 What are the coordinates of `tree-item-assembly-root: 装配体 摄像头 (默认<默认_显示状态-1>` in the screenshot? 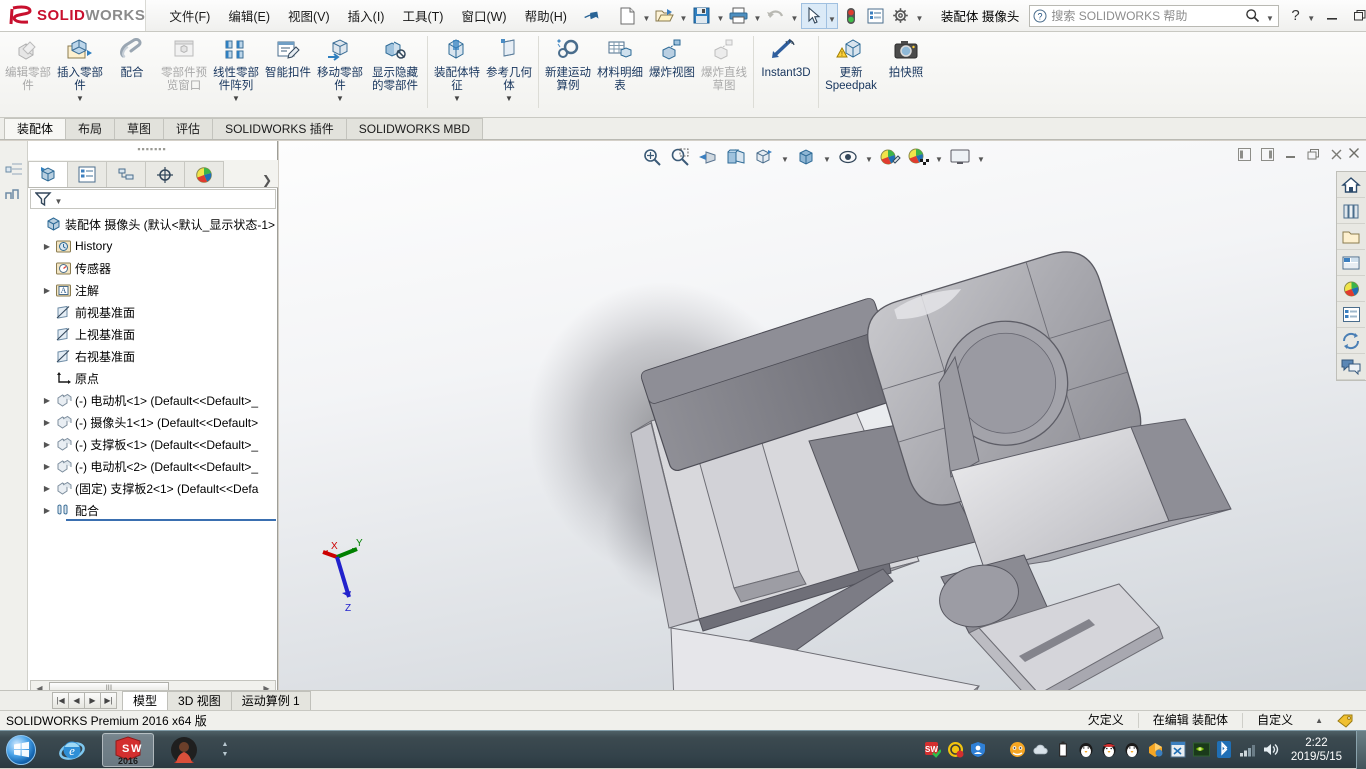 It's located at (154, 224).